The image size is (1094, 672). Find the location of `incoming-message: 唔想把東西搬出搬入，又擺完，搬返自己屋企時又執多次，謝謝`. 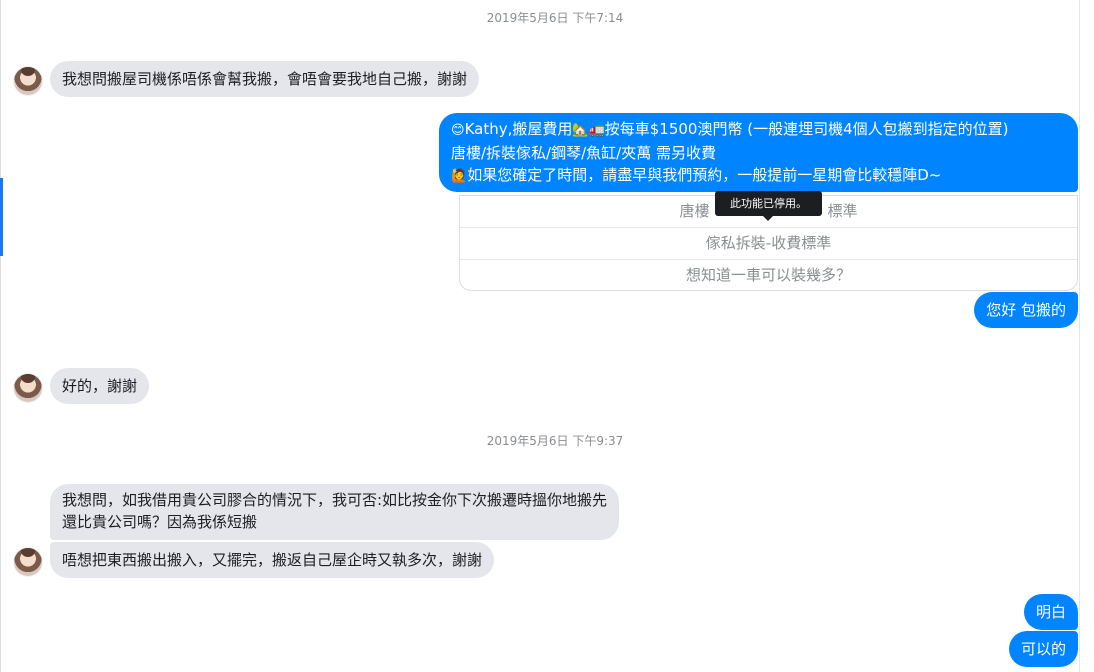

incoming-message: 唔想把東西搬出搬入，又擺完，搬返自己屋企時又執多次，謝謝 is located at coordinates (272, 560).